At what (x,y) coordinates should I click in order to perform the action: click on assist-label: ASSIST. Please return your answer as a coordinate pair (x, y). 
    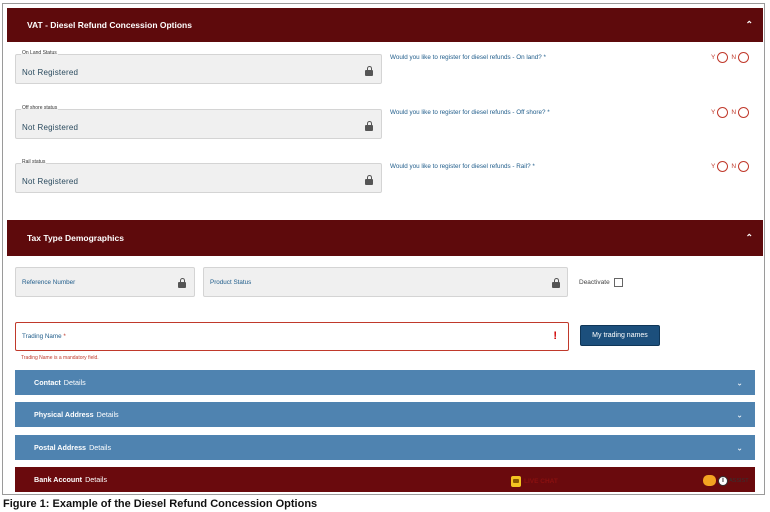
    Looking at the image, I should click on (739, 480).